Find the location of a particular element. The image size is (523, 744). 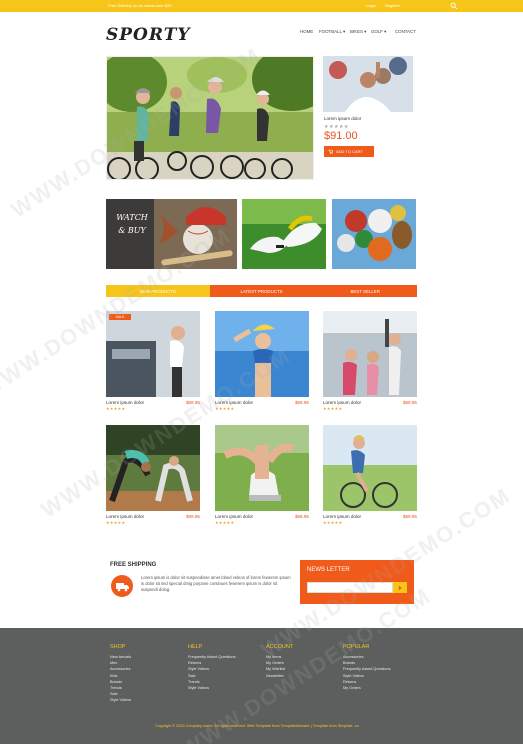

featured-product-name: Lorem ipsum dolor is located at coordinates (342, 118).